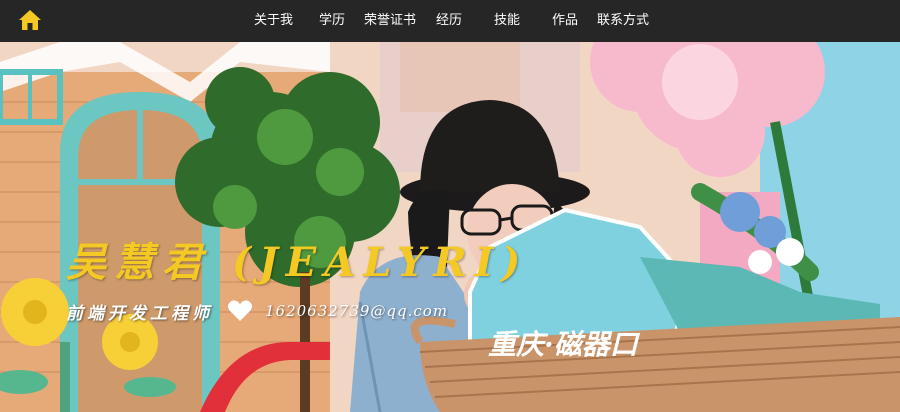 The width and height of the screenshot is (900, 412). I want to click on nav-item-certificates: 荣誉证书, so click(390, 21).